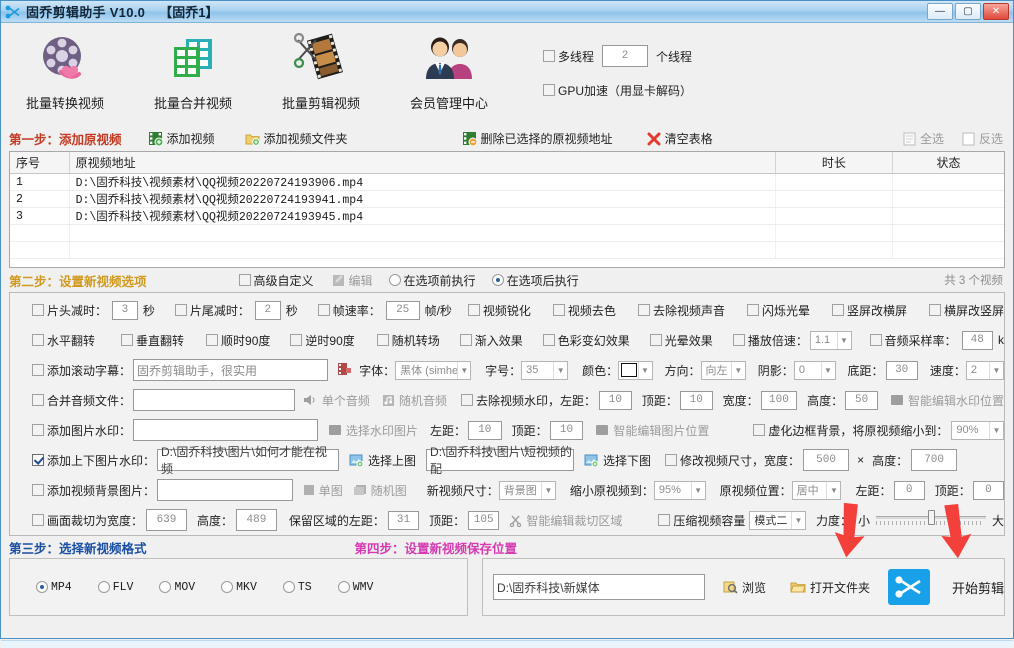  I want to click on minimize-button: —, so click(940, 11).